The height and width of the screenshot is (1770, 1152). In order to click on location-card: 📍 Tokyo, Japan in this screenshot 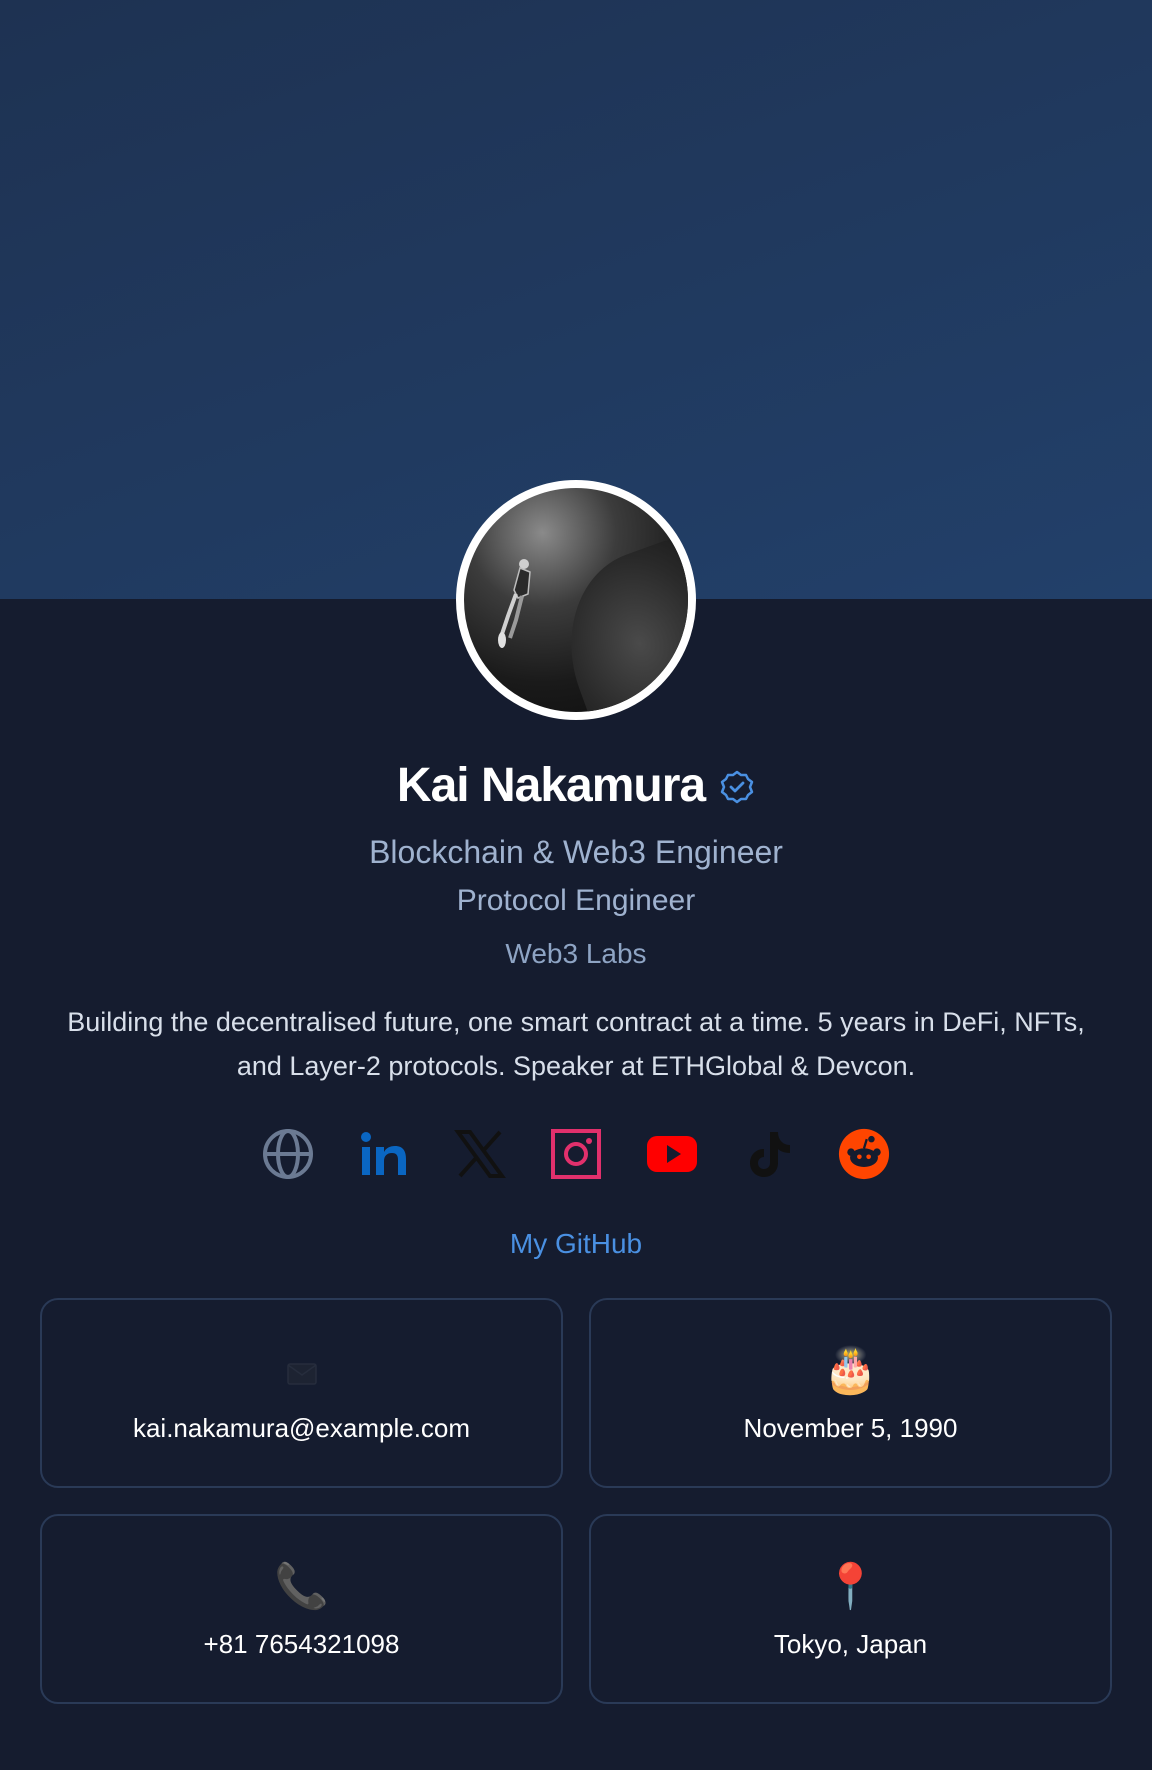, I will do `click(850, 1609)`.